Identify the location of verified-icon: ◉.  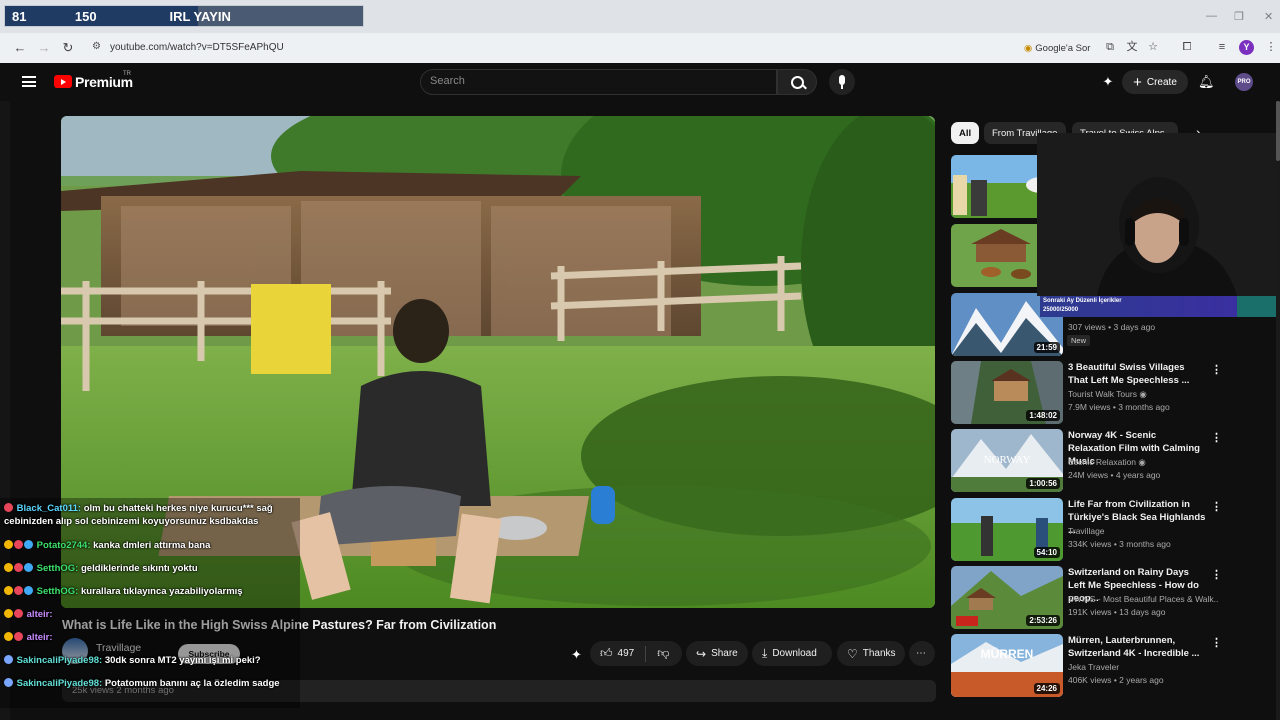
(1142, 462).